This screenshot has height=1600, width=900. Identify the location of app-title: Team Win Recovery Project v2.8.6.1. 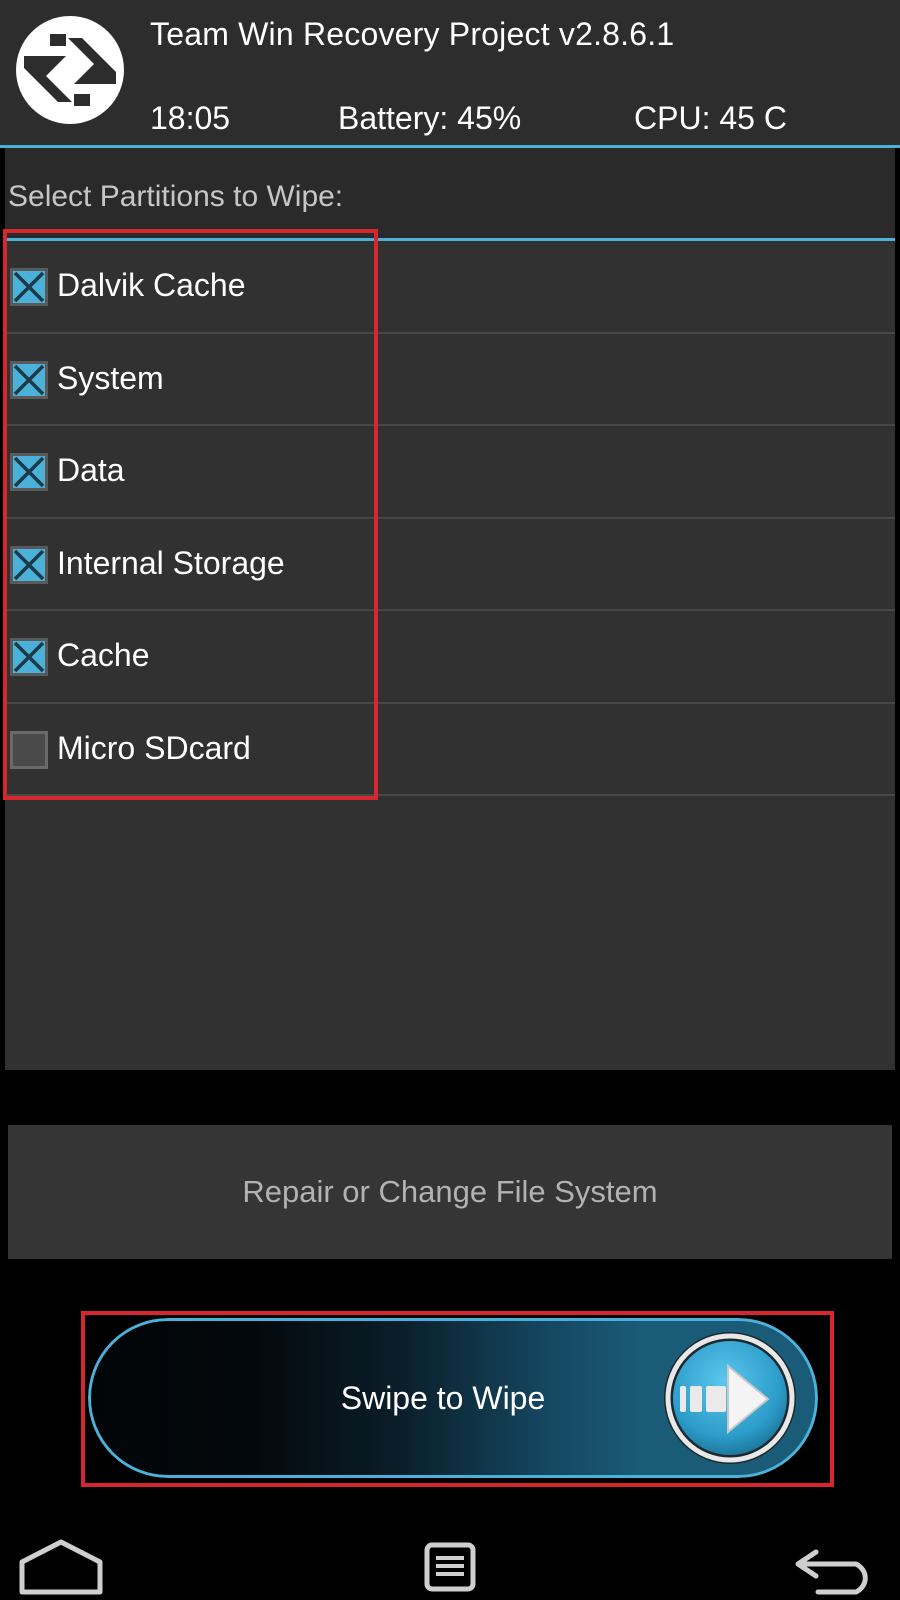
(412, 34).